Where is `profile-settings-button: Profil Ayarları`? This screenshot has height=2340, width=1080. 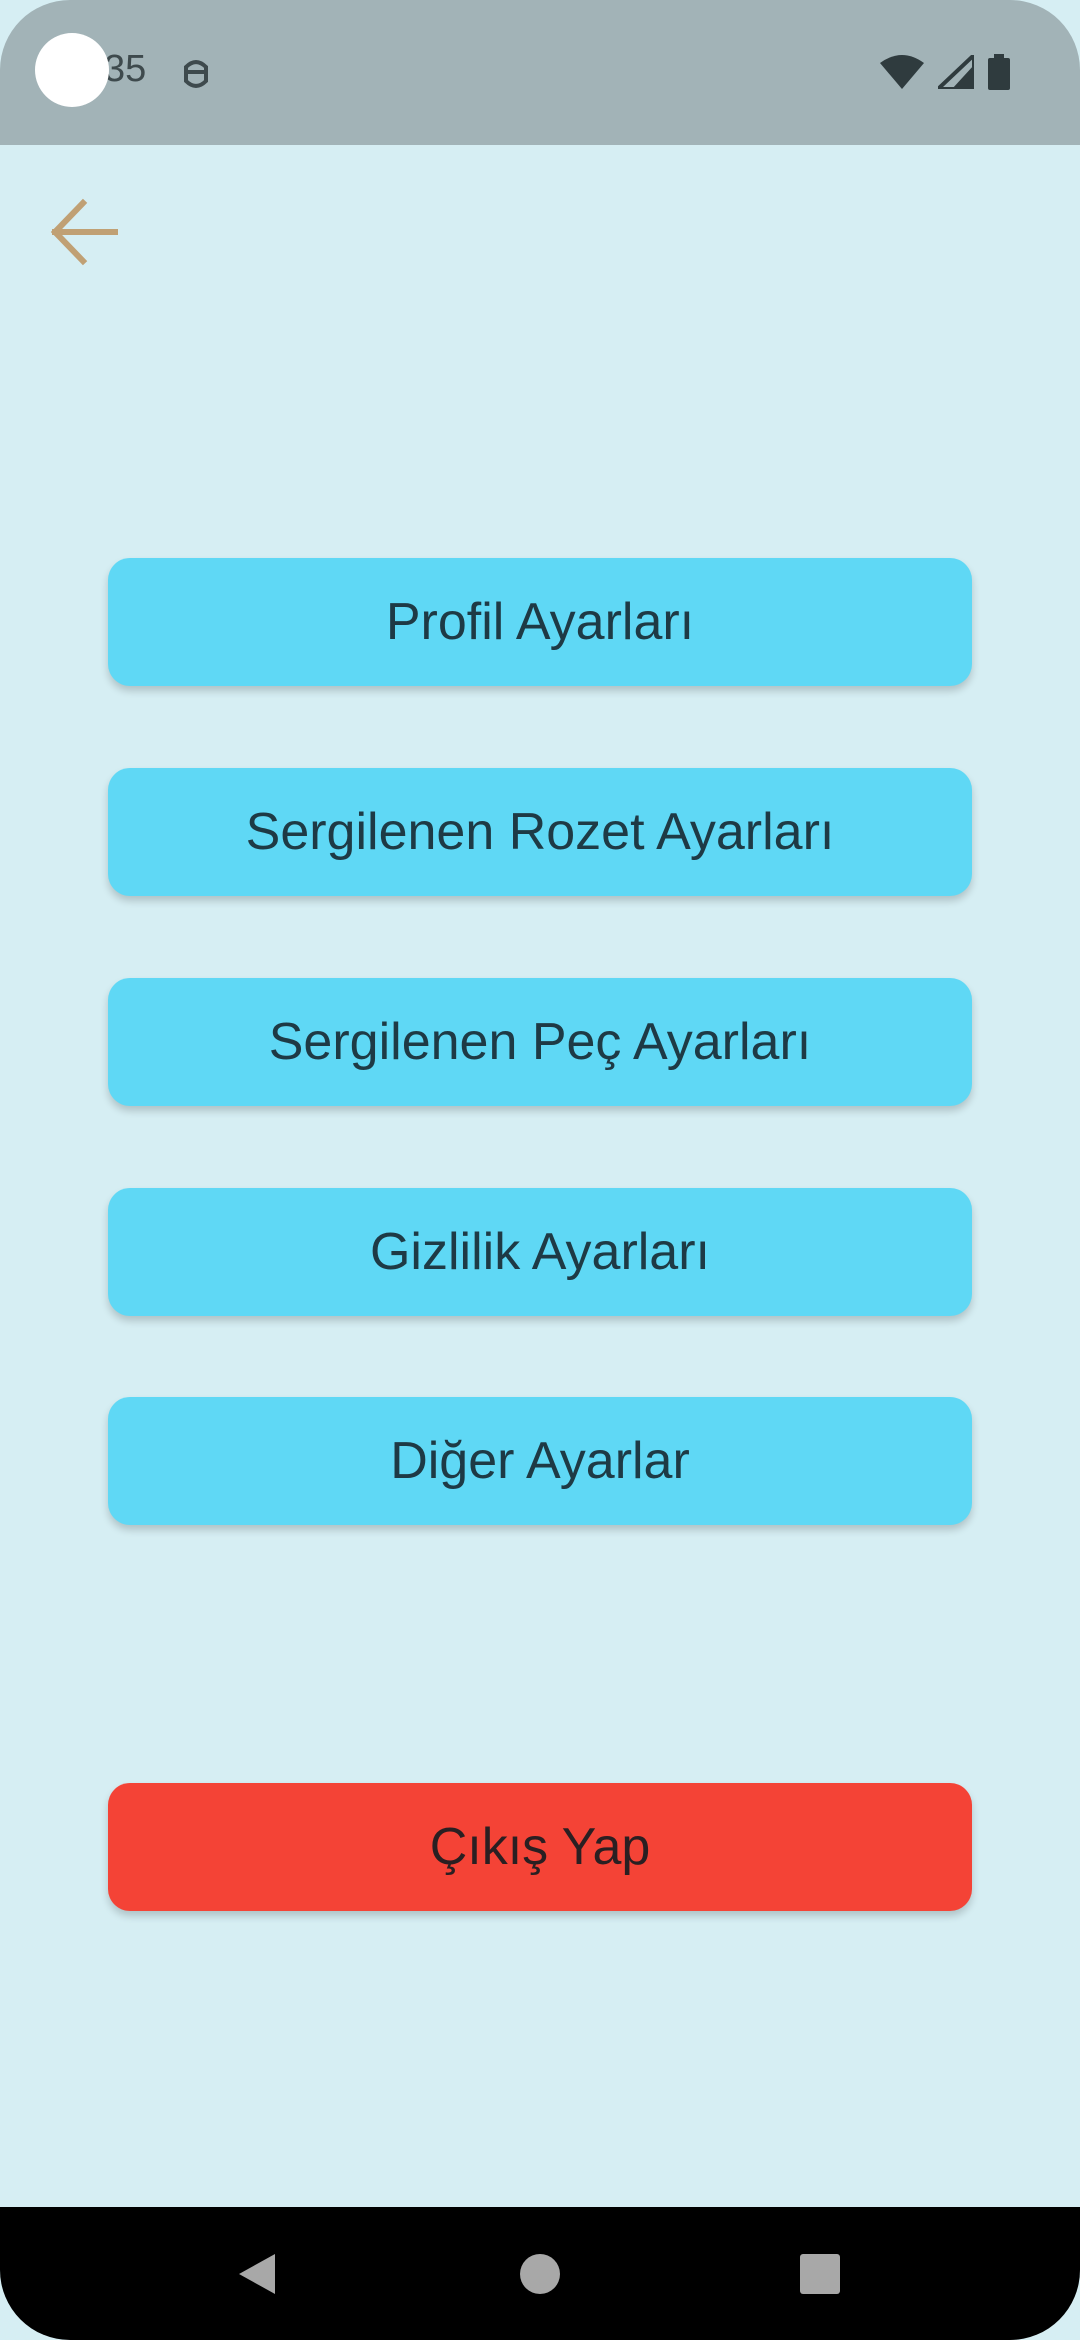 profile-settings-button: Profil Ayarları is located at coordinates (540, 622).